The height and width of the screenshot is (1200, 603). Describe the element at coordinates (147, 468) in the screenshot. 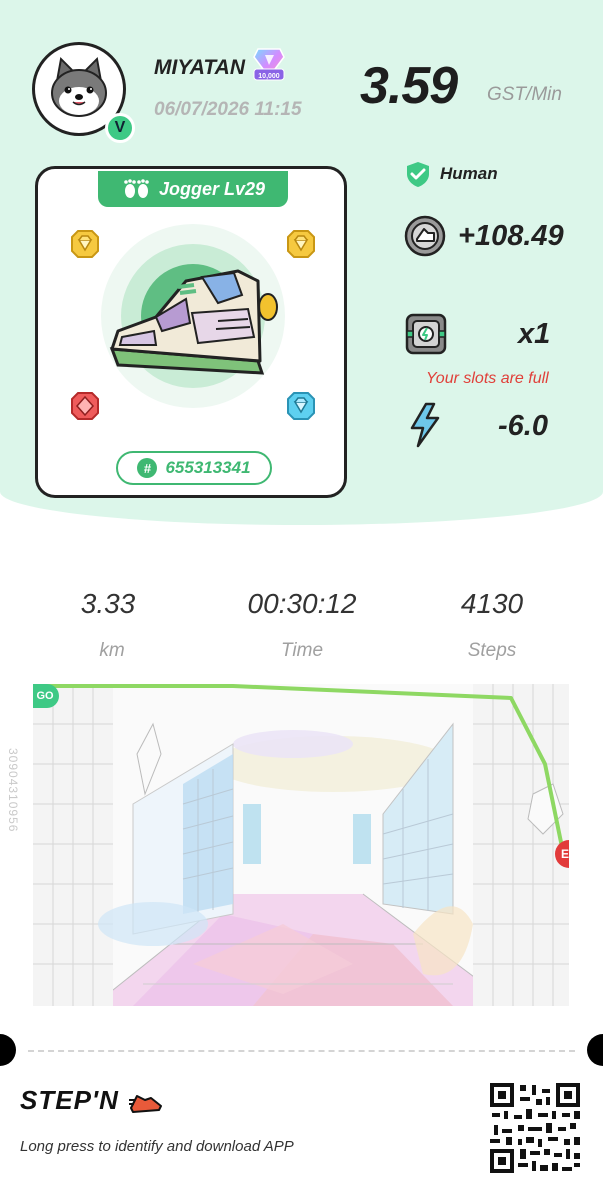

I see `hash-icon: #` at that location.